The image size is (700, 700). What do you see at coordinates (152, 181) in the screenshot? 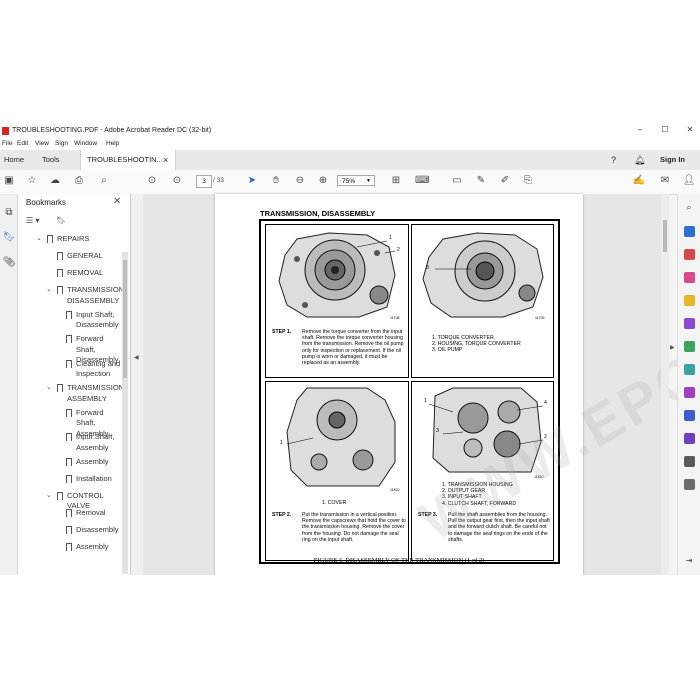
I see `previous-page-icon: ⊙` at bounding box center [152, 181].